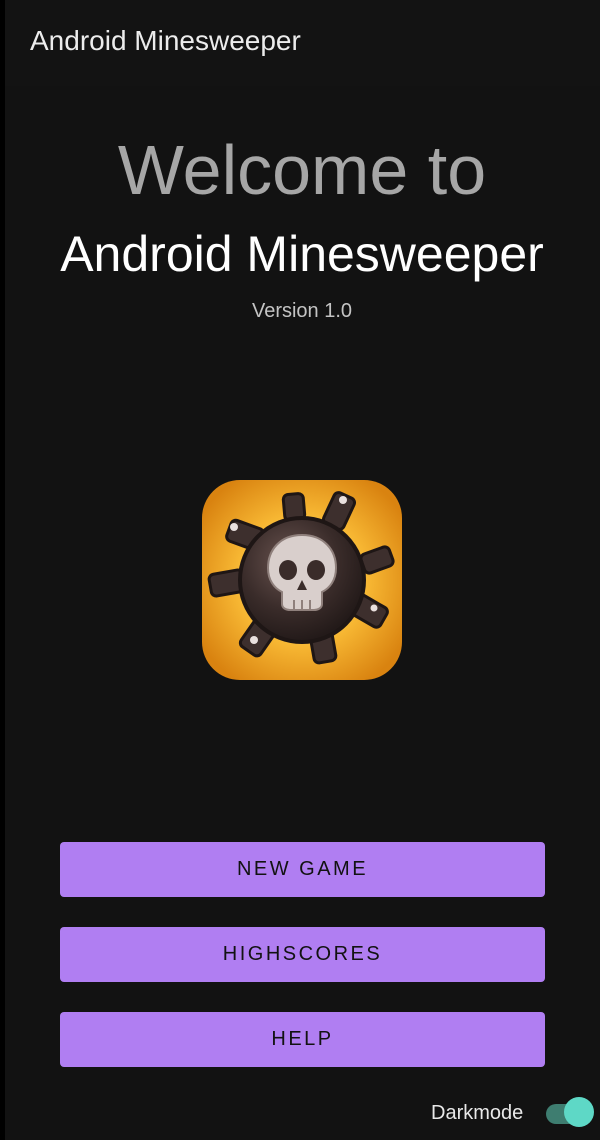  What do you see at coordinates (302, 254) in the screenshot?
I see `app-name-heading: Android Minesweeper` at bounding box center [302, 254].